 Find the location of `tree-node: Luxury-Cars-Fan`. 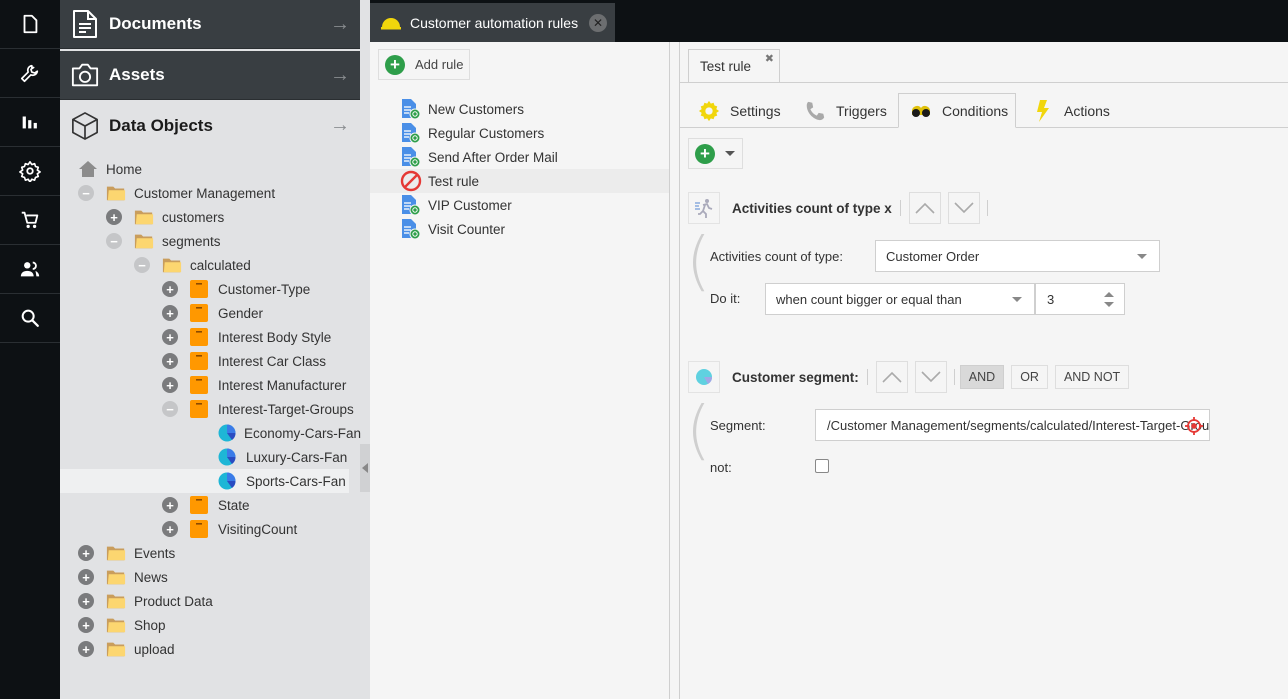

tree-node: Luxury-Cars-Fan is located at coordinates (210, 457).